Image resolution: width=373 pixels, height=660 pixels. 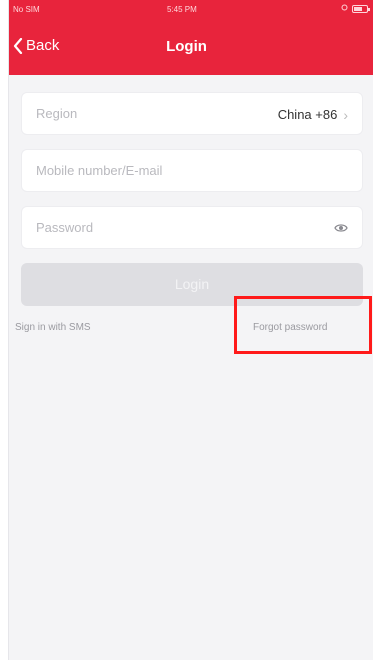 I want to click on login-button: Login, so click(x=192, y=284).